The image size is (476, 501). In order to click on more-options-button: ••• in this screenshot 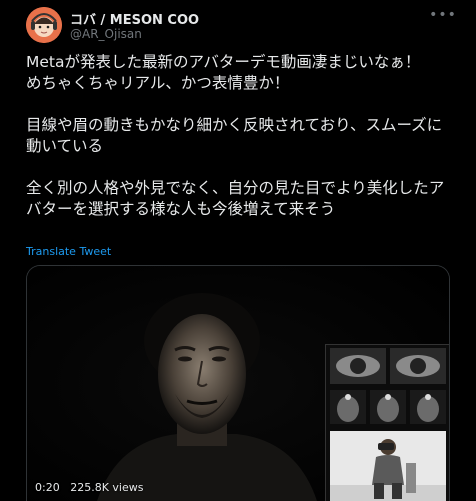, I will do `click(443, 15)`.